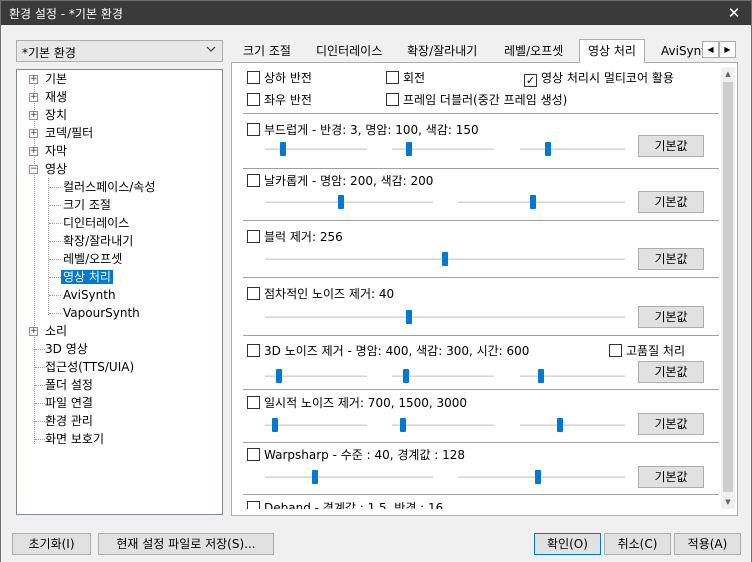  Describe the element at coordinates (533, 52) in the screenshot. I see `tab-level-offset: 레벨/오프셋` at that location.